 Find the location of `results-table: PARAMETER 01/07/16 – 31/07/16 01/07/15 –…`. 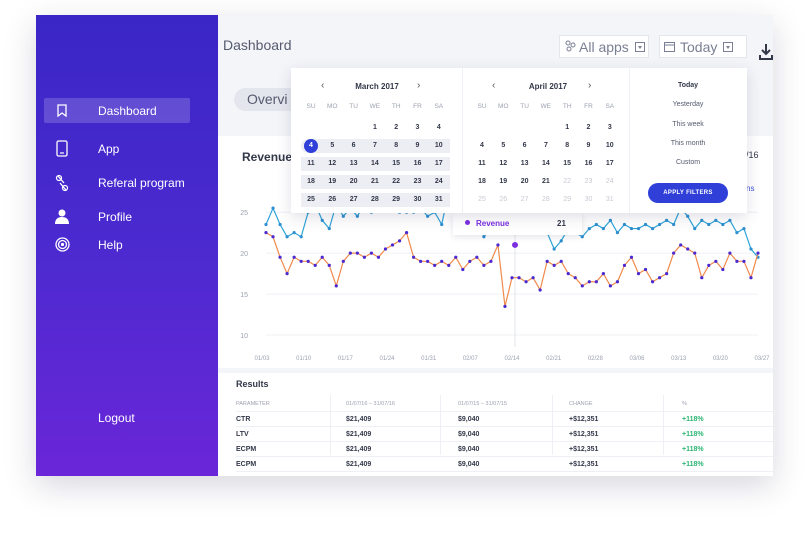

results-table: PARAMETER 01/07/16 – 31/07/16 01/07/15 –… is located at coordinates (504, 434).